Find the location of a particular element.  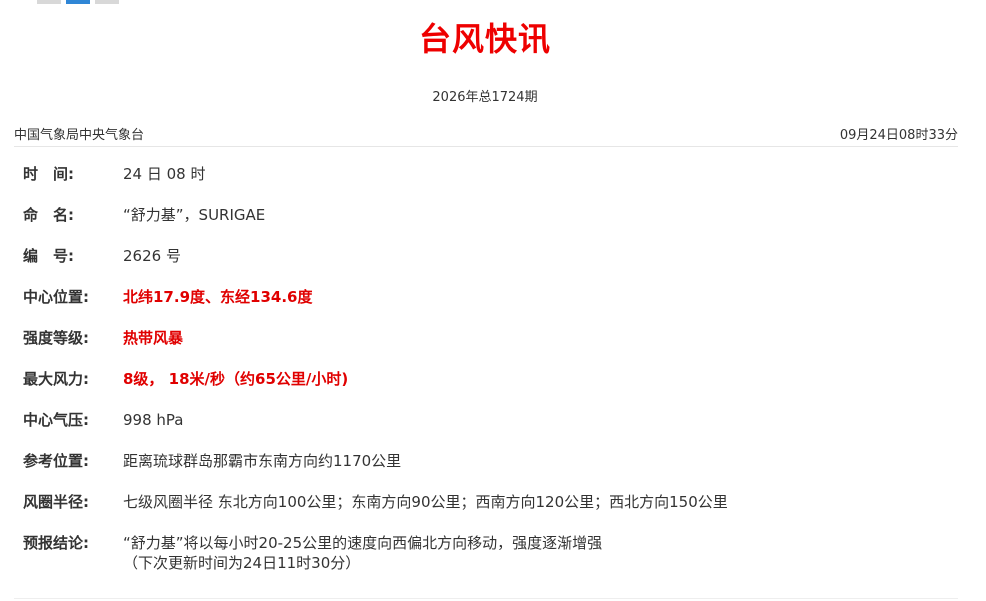

row-label: 强度等级: is located at coordinates (56, 338).